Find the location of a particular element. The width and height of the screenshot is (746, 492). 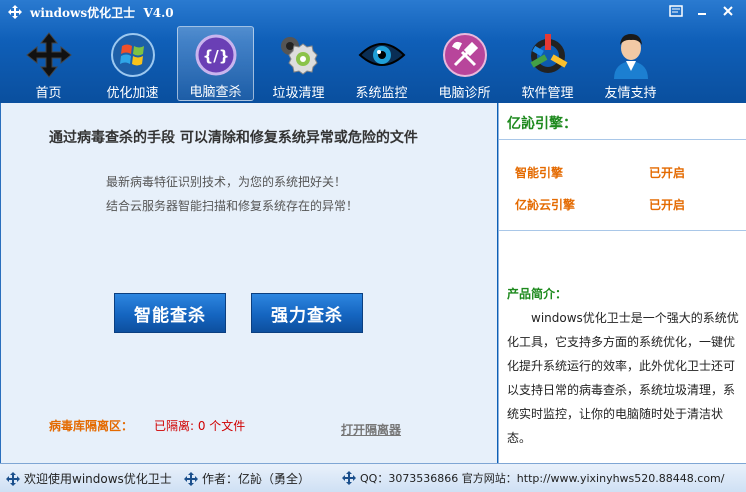

nav-label: 垃圾清理 is located at coordinates (298, 93).